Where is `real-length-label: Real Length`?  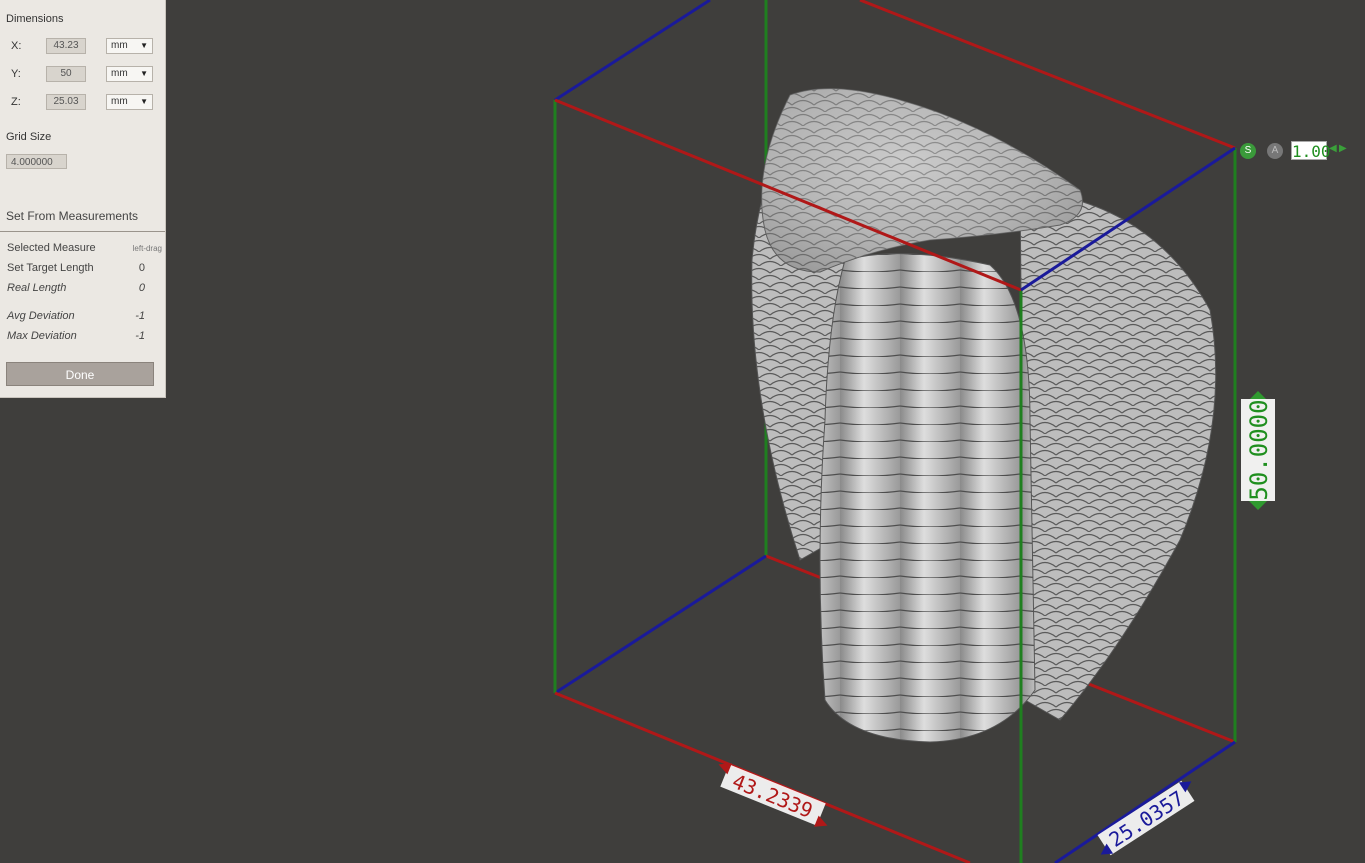 real-length-label: Real Length is located at coordinates (37, 288).